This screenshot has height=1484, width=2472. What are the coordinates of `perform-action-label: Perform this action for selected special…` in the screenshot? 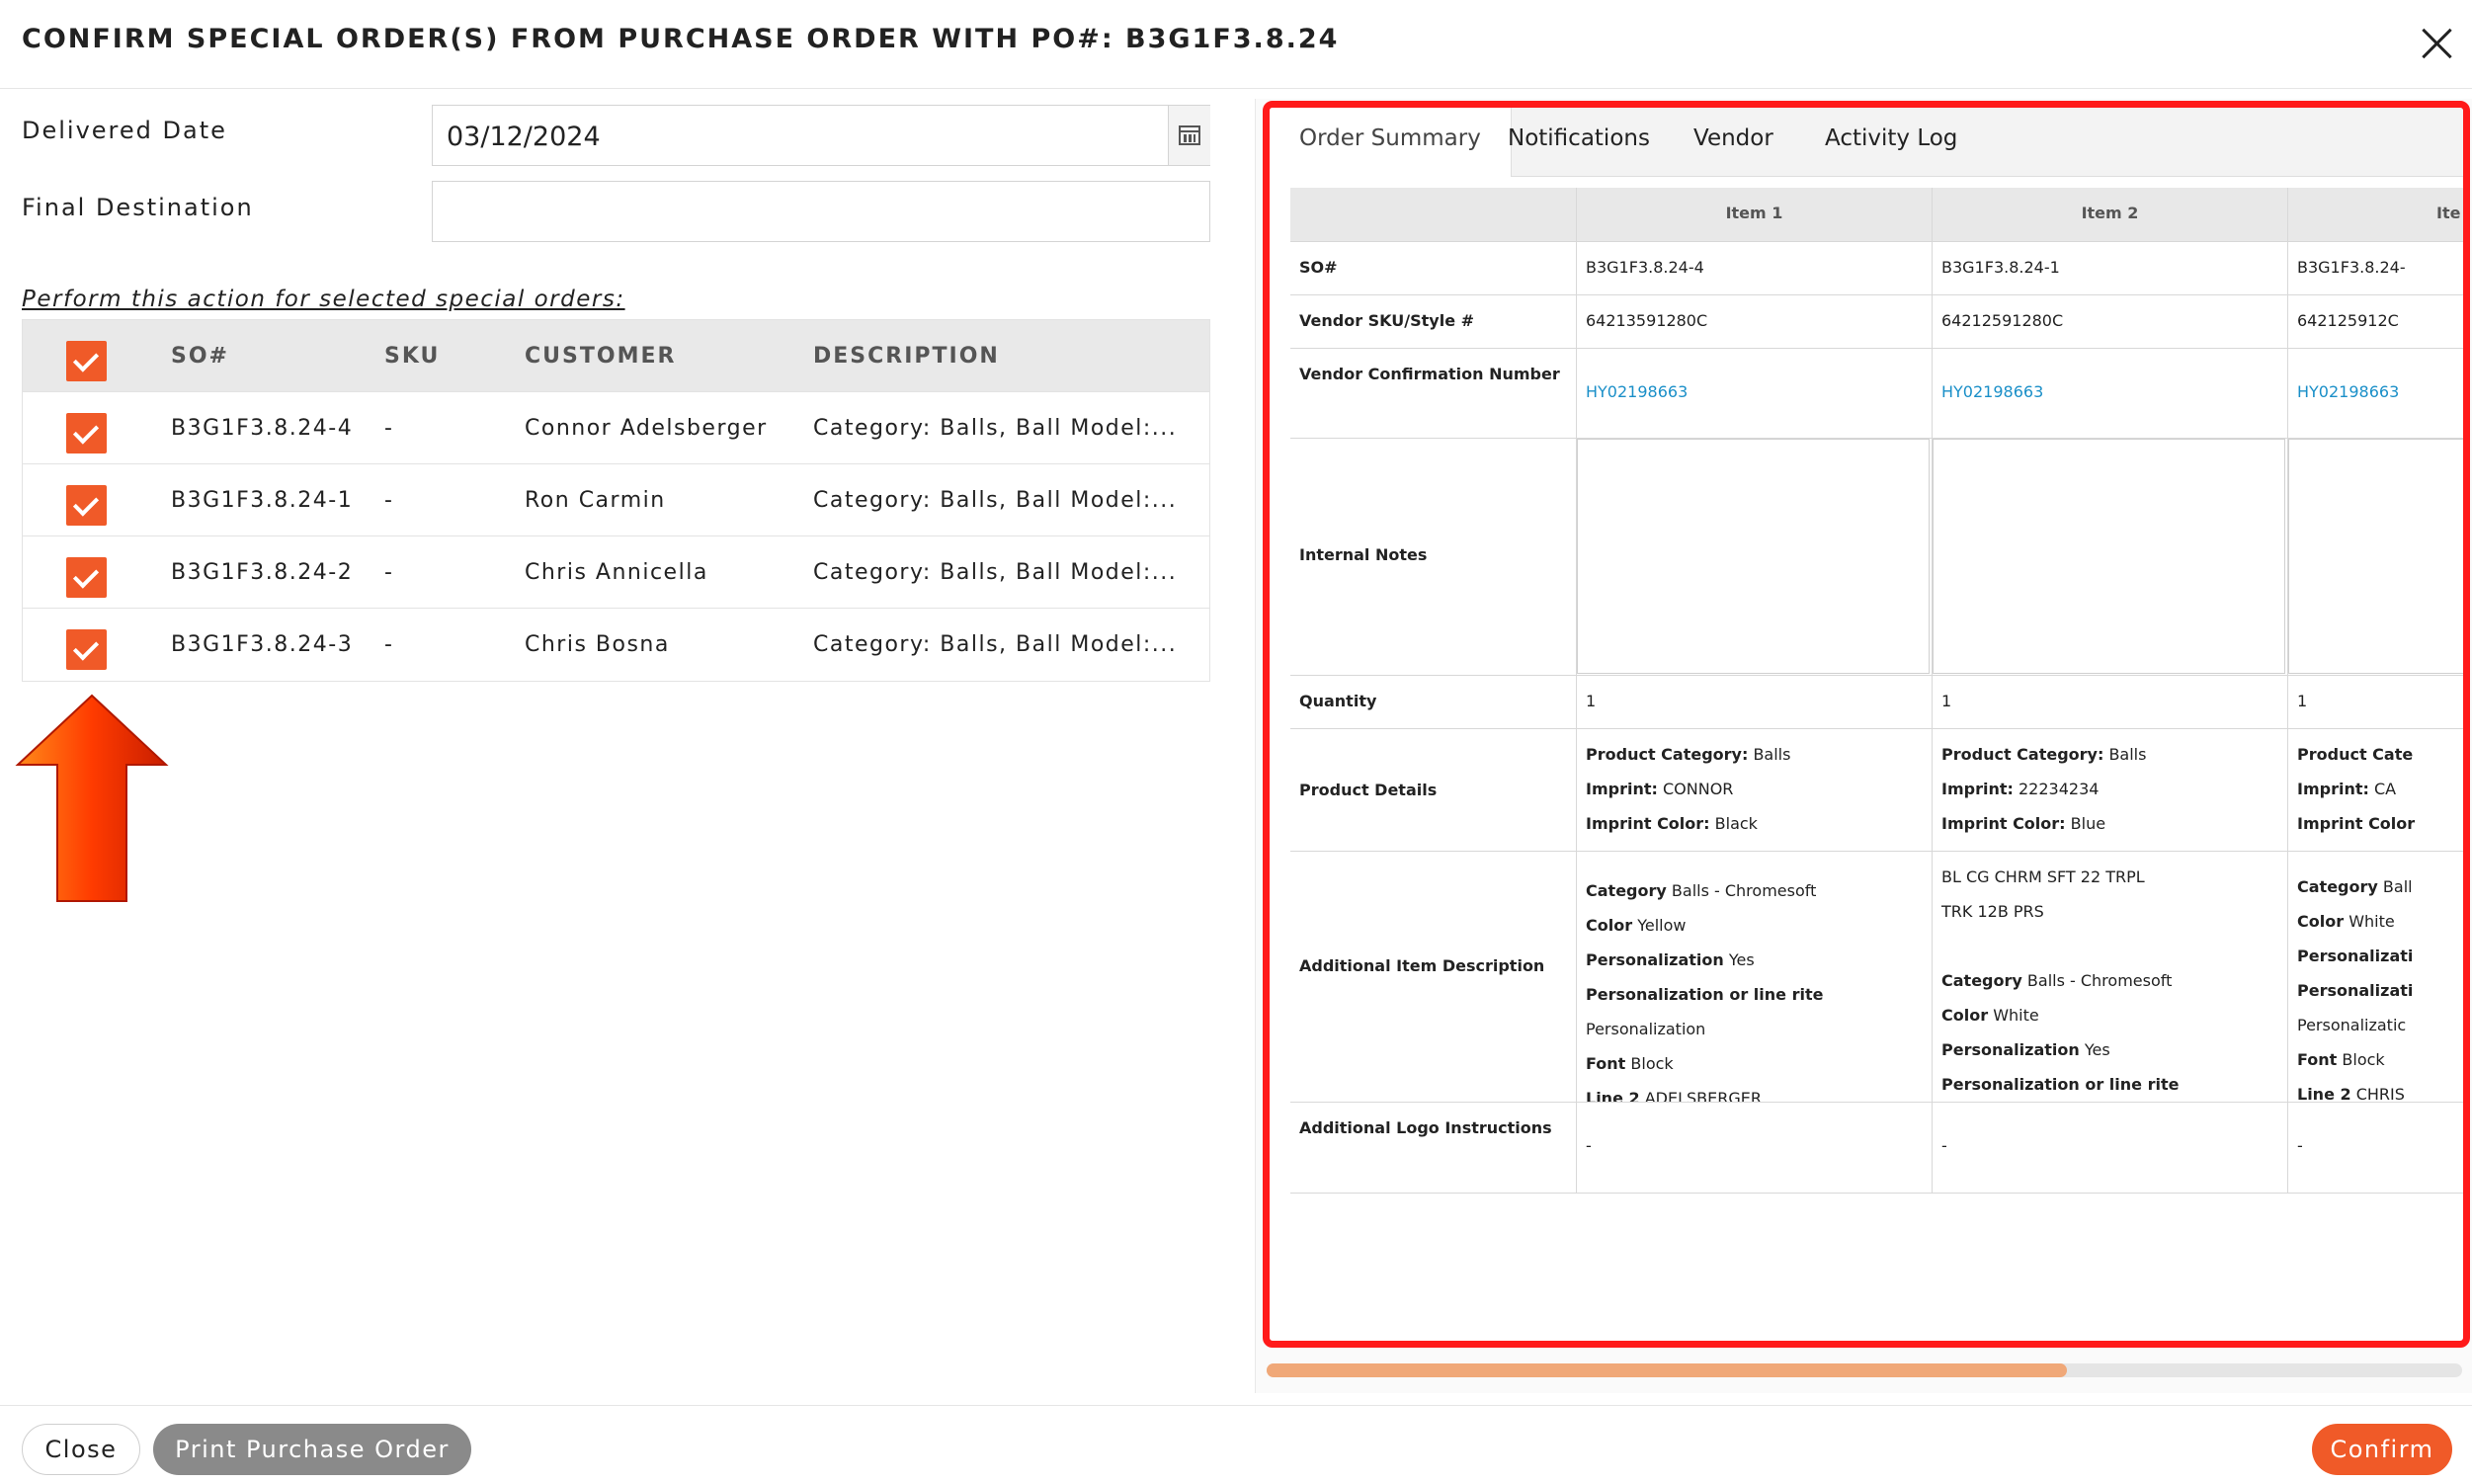 It's located at (324, 299).